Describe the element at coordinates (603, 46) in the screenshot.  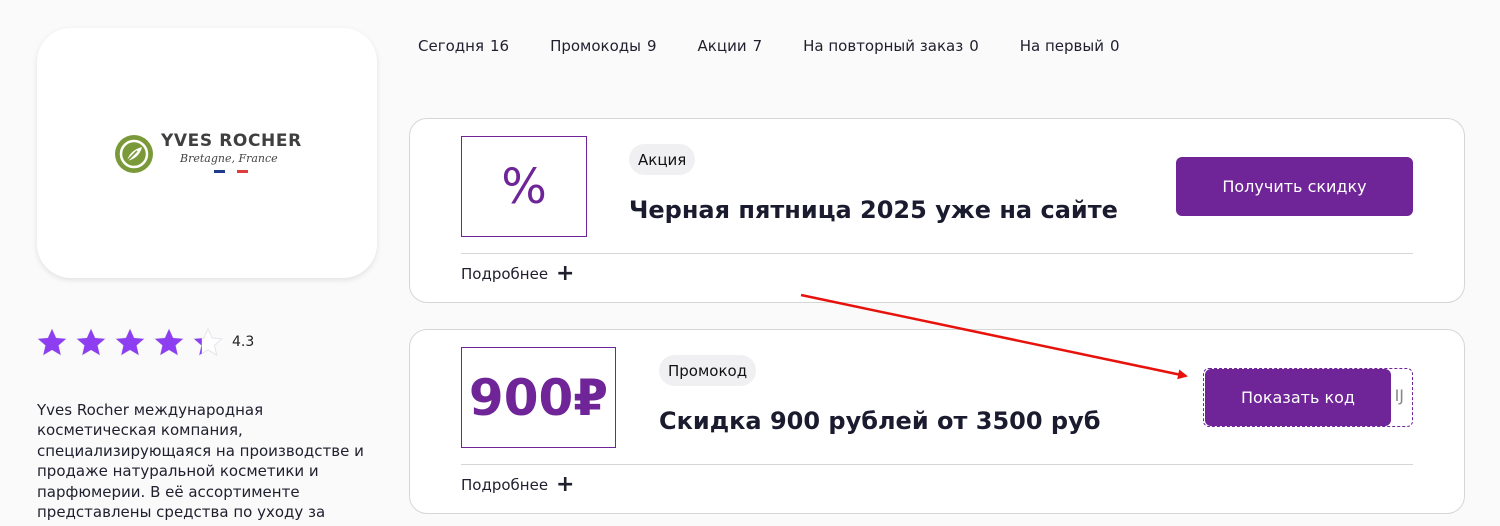
I see `tab-promocodes: Промокоды 9` at that location.